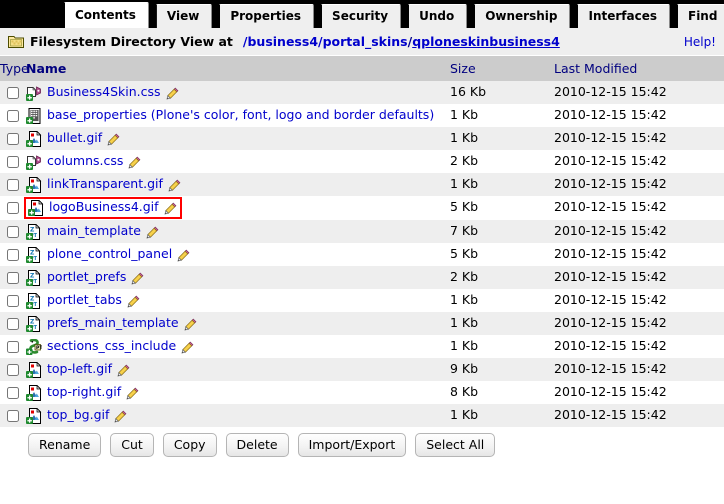 The image size is (724, 504). Describe the element at coordinates (486, 41) in the screenshot. I see `breadcrumb-segment: qploneskinbusiness4` at that location.